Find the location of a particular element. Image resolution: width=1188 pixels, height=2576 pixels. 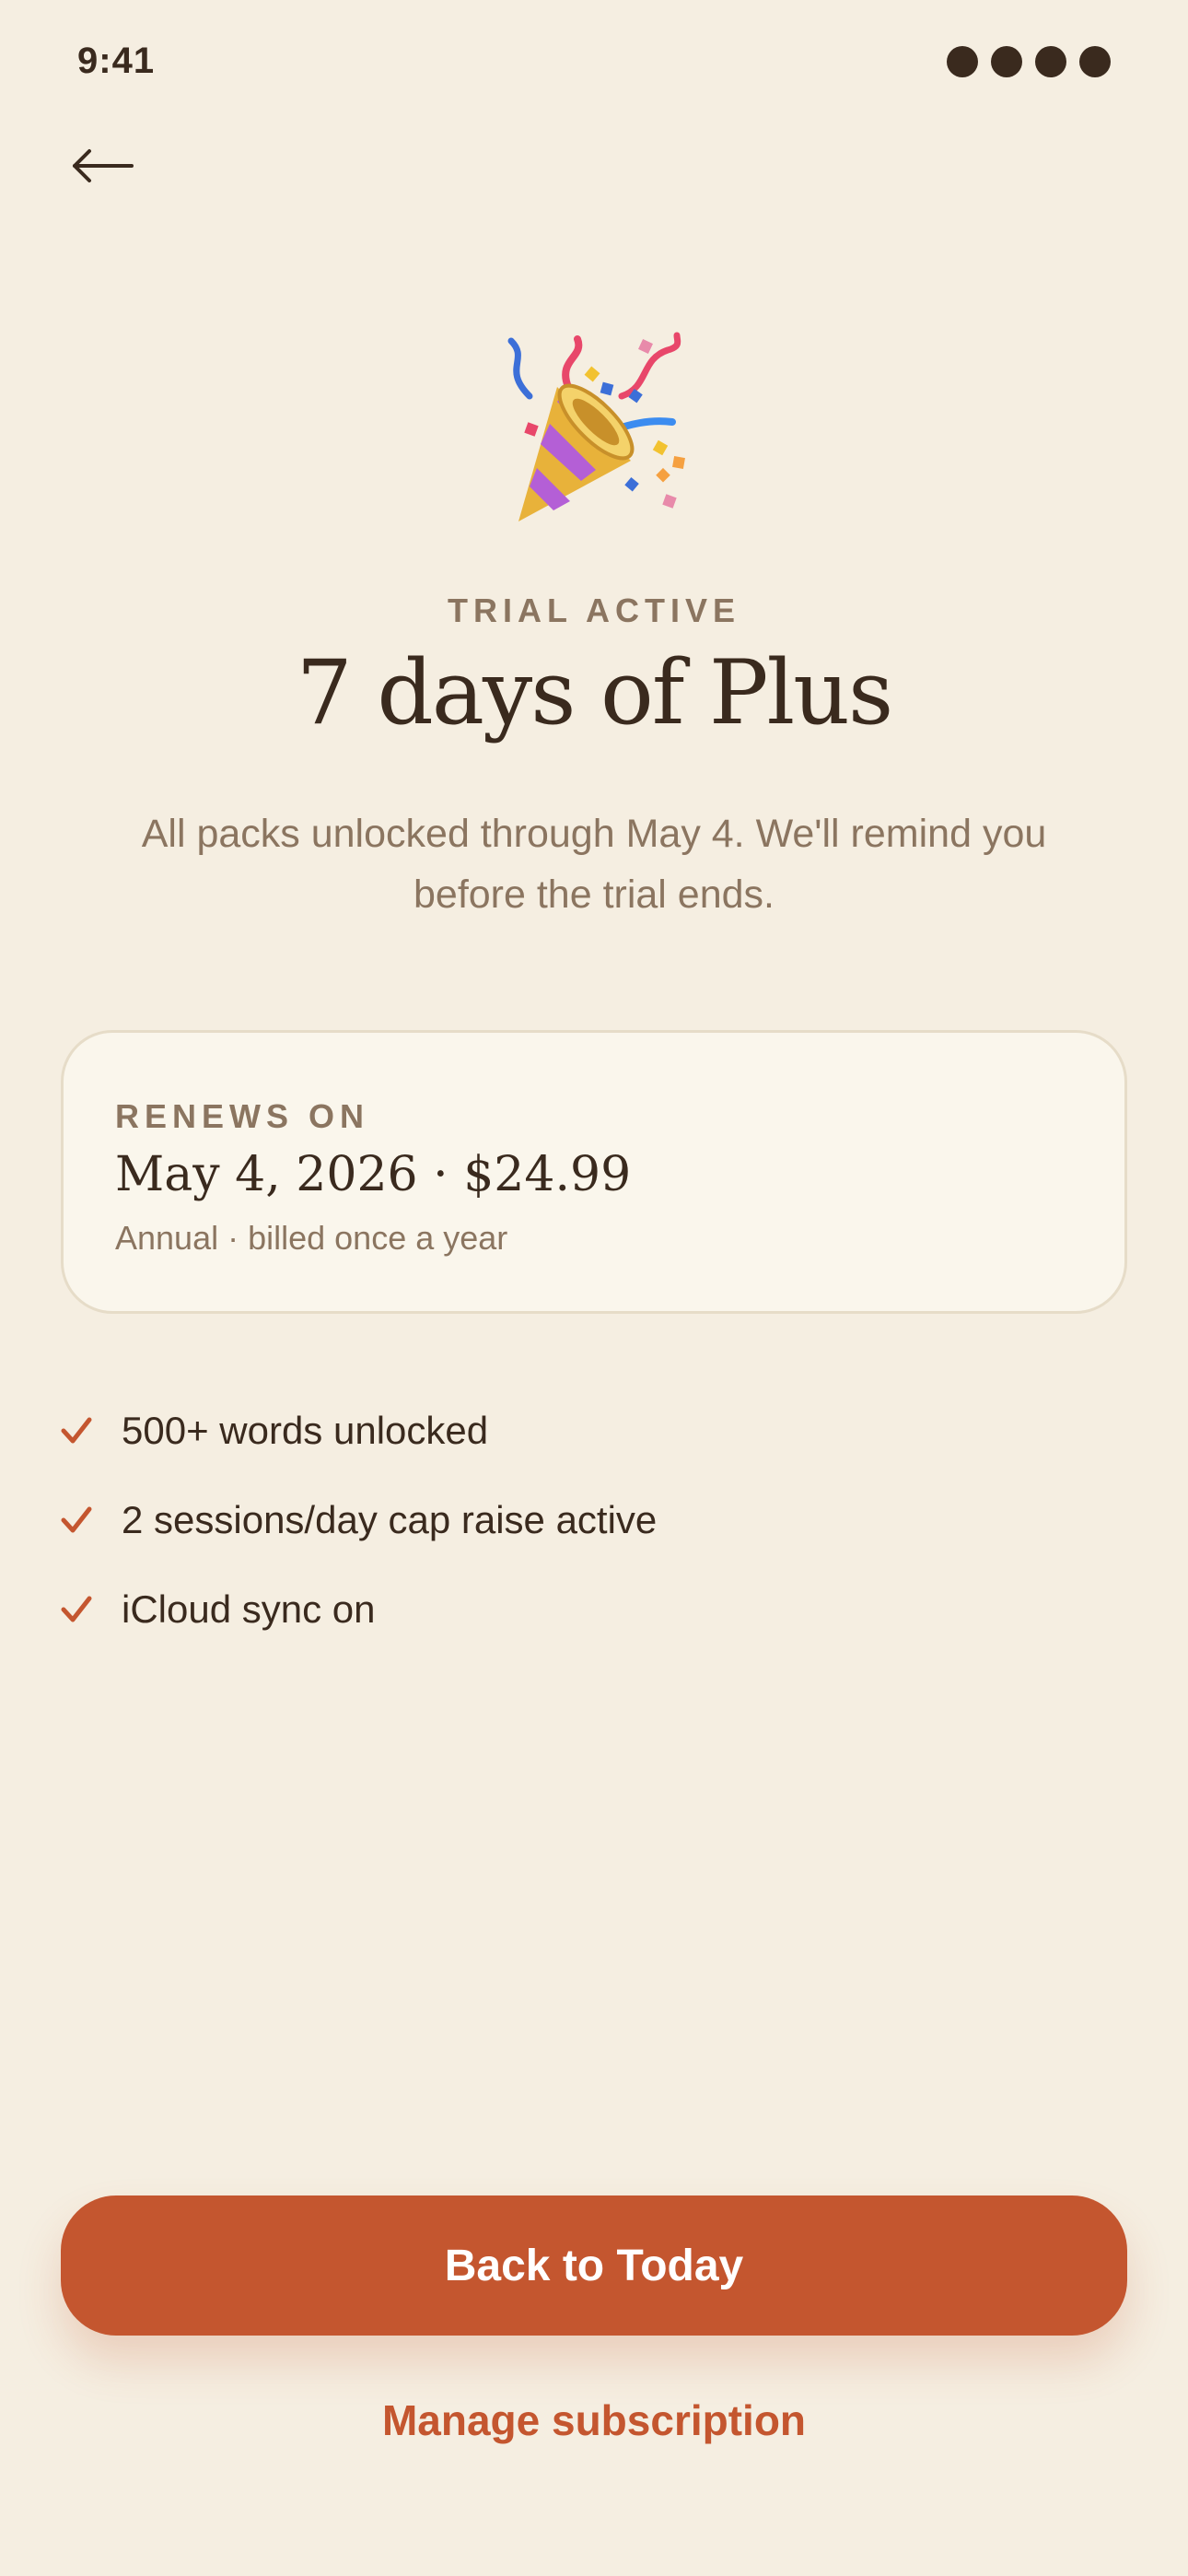

feature-label: 500+ words unlocked is located at coordinates (305, 1430).